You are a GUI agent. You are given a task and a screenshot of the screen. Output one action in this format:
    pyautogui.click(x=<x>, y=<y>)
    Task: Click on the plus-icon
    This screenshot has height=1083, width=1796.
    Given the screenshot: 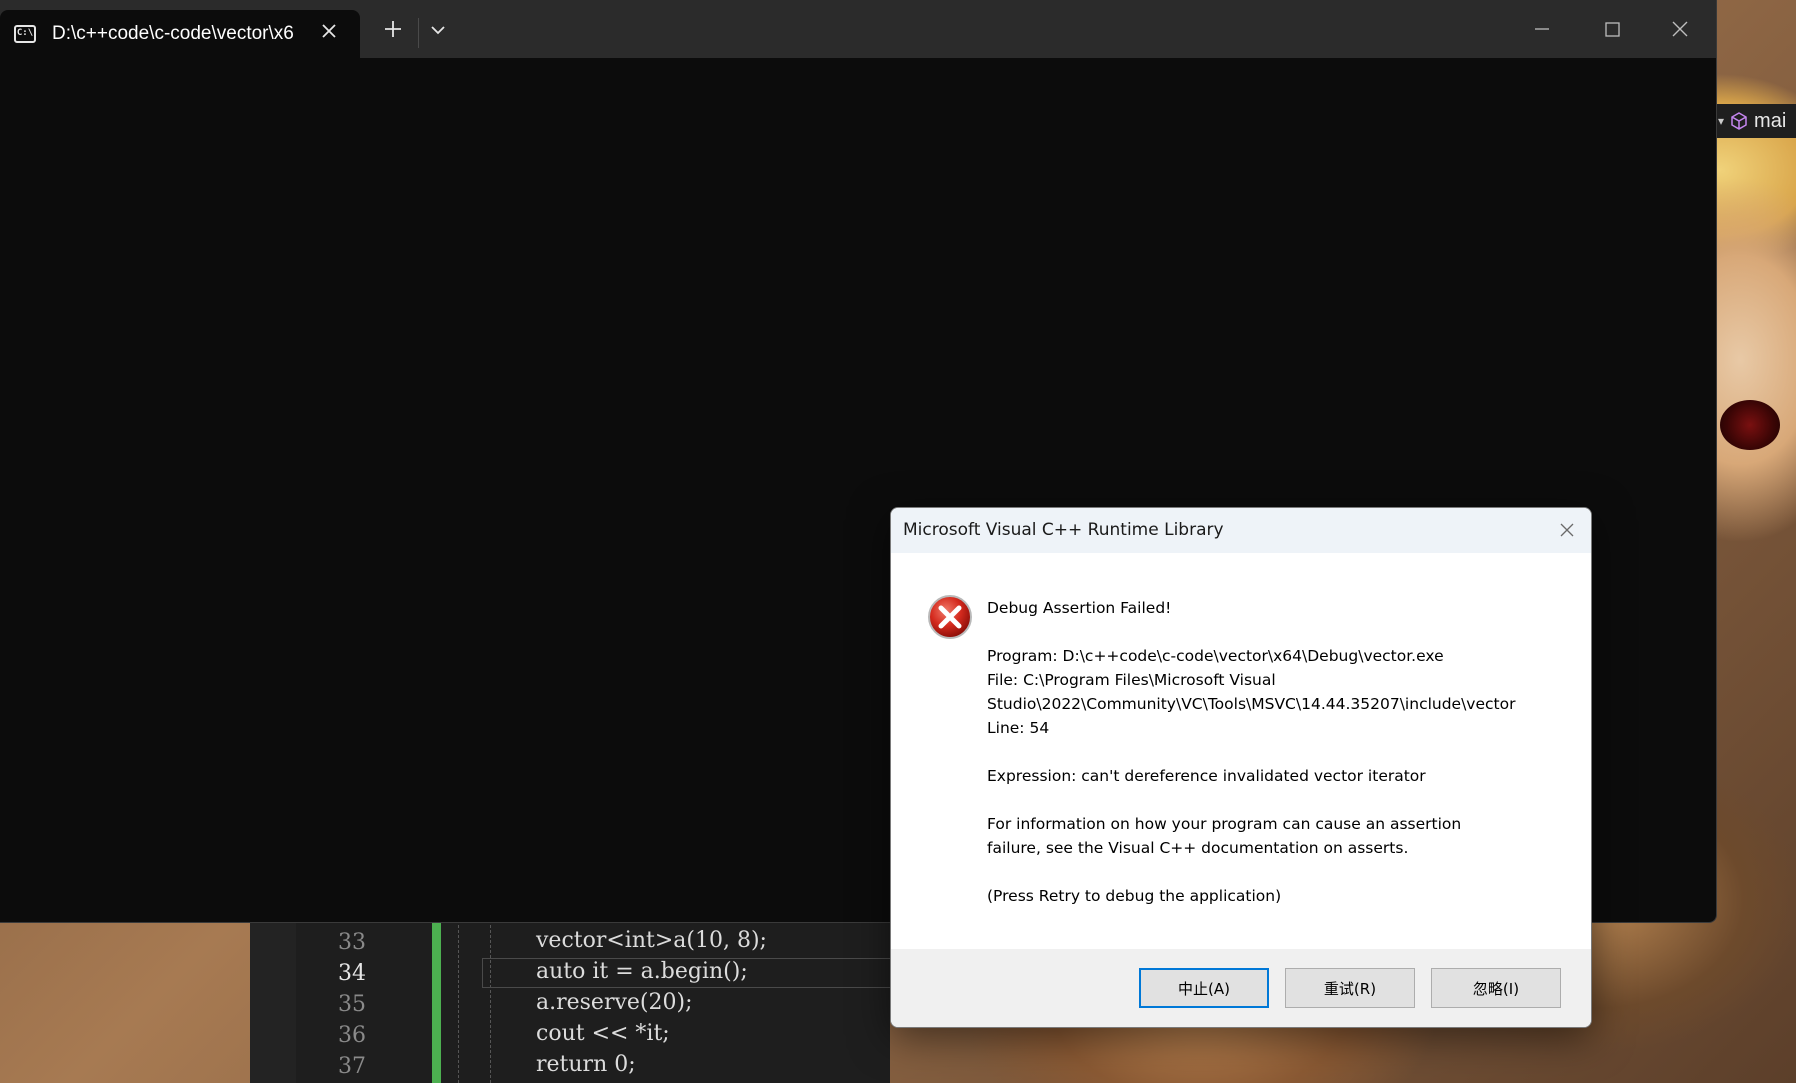 What is the action you would take?
    pyautogui.click(x=393, y=29)
    